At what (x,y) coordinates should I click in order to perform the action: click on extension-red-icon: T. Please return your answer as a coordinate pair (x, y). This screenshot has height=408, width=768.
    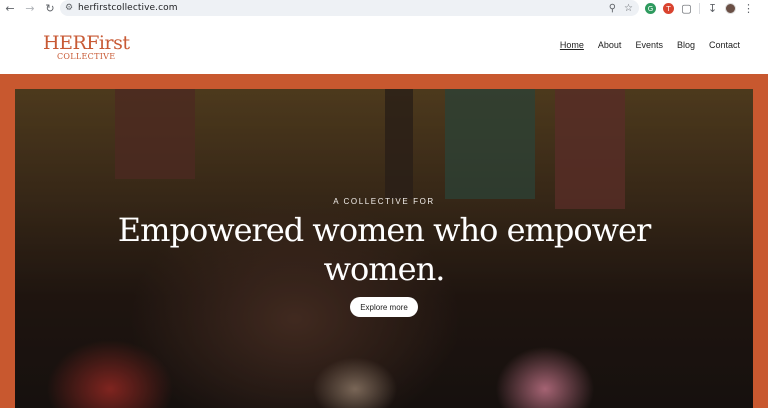
    Looking at the image, I should click on (668, 8).